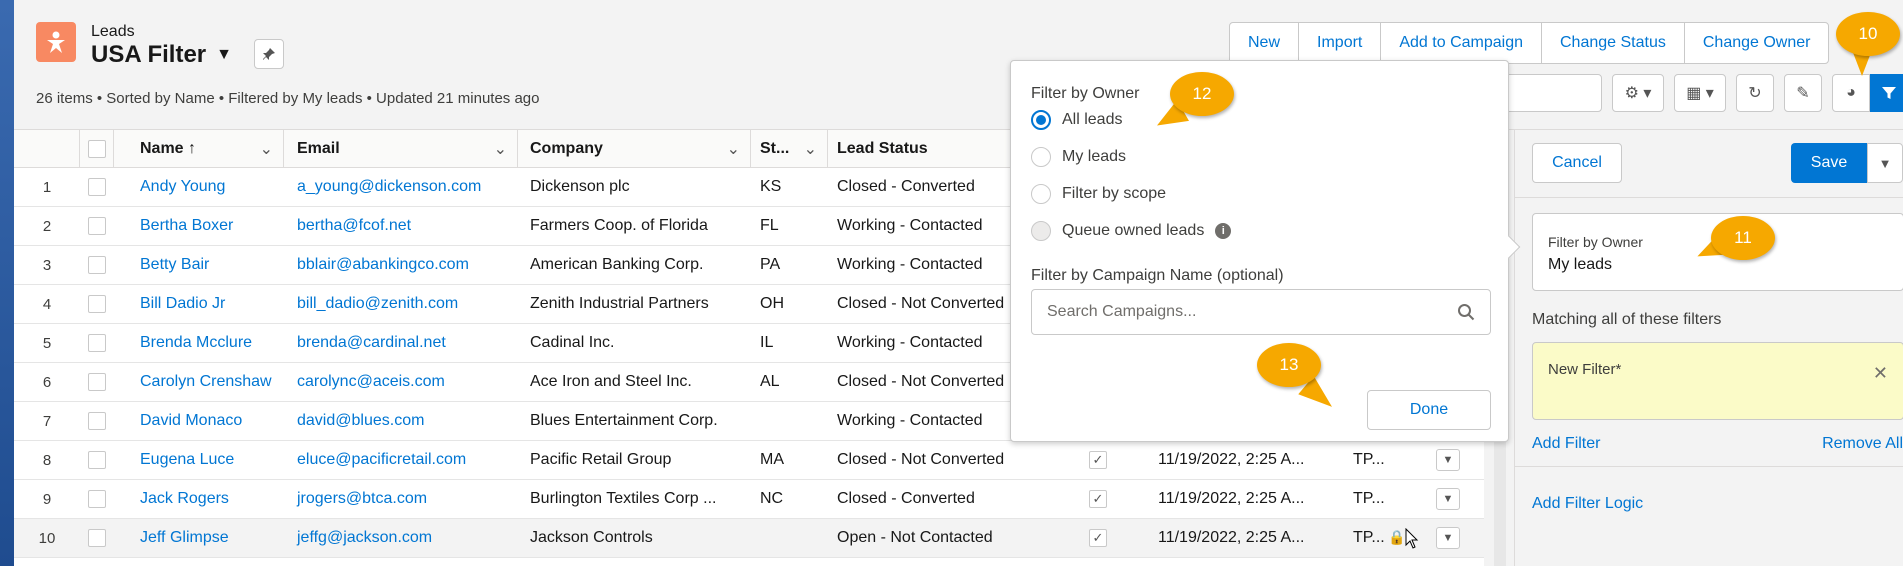 The width and height of the screenshot is (1903, 566). I want to click on list-controls-button: ⚙ ▾, so click(1638, 93).